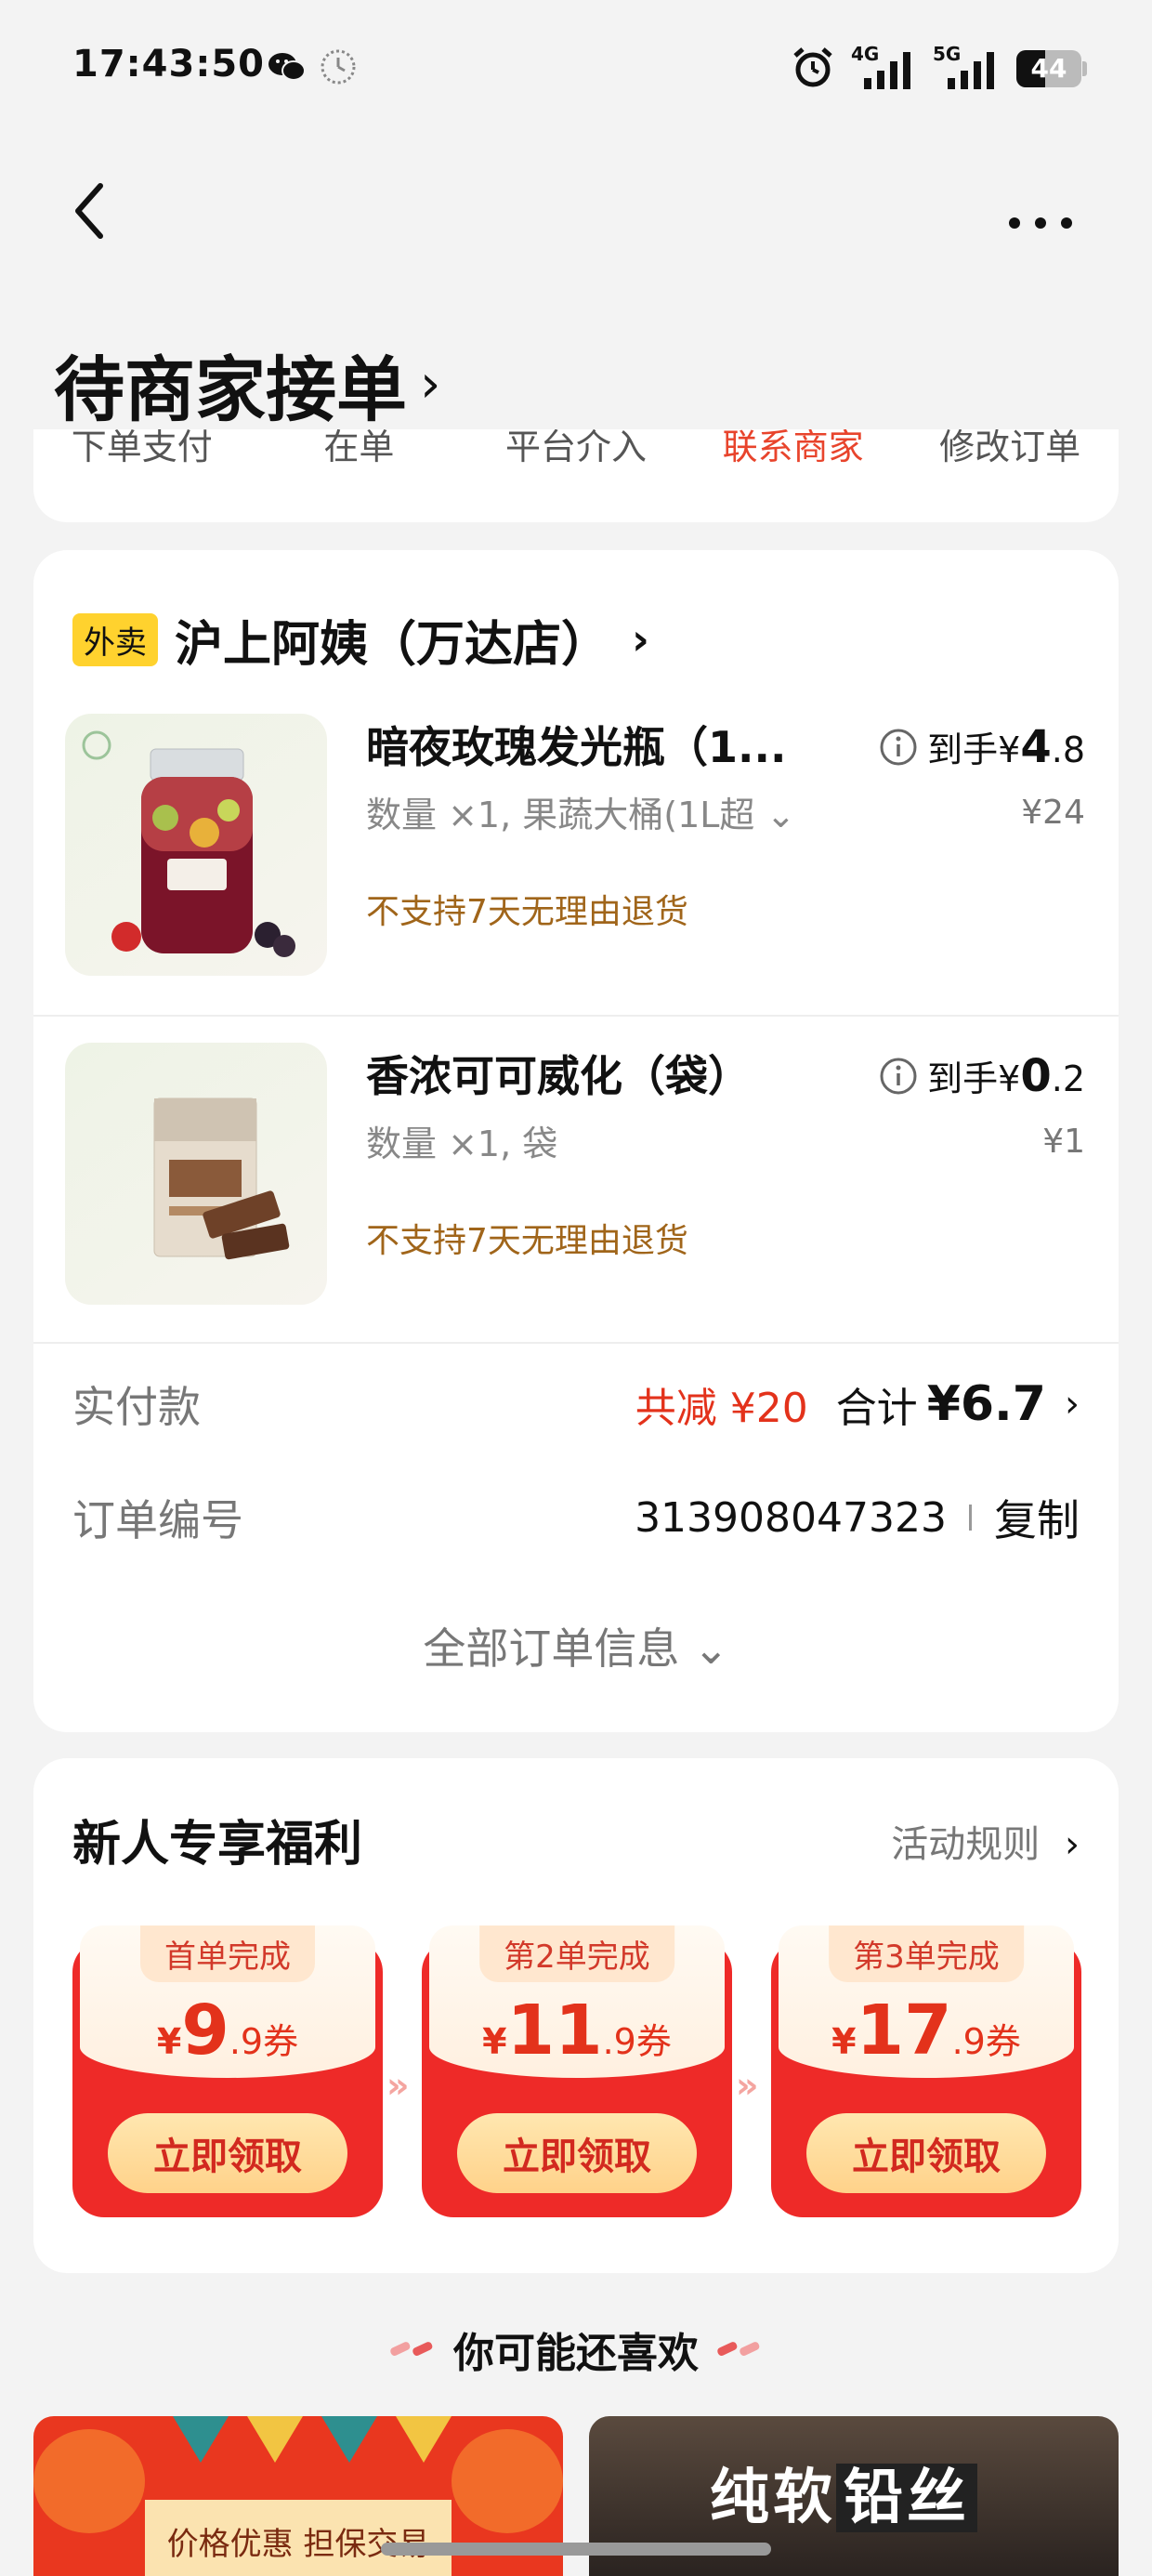 Image resolution: width=1152 pixels, height=2576 pixels. I want to click on tracking-step: 在单, so click(359, 448).